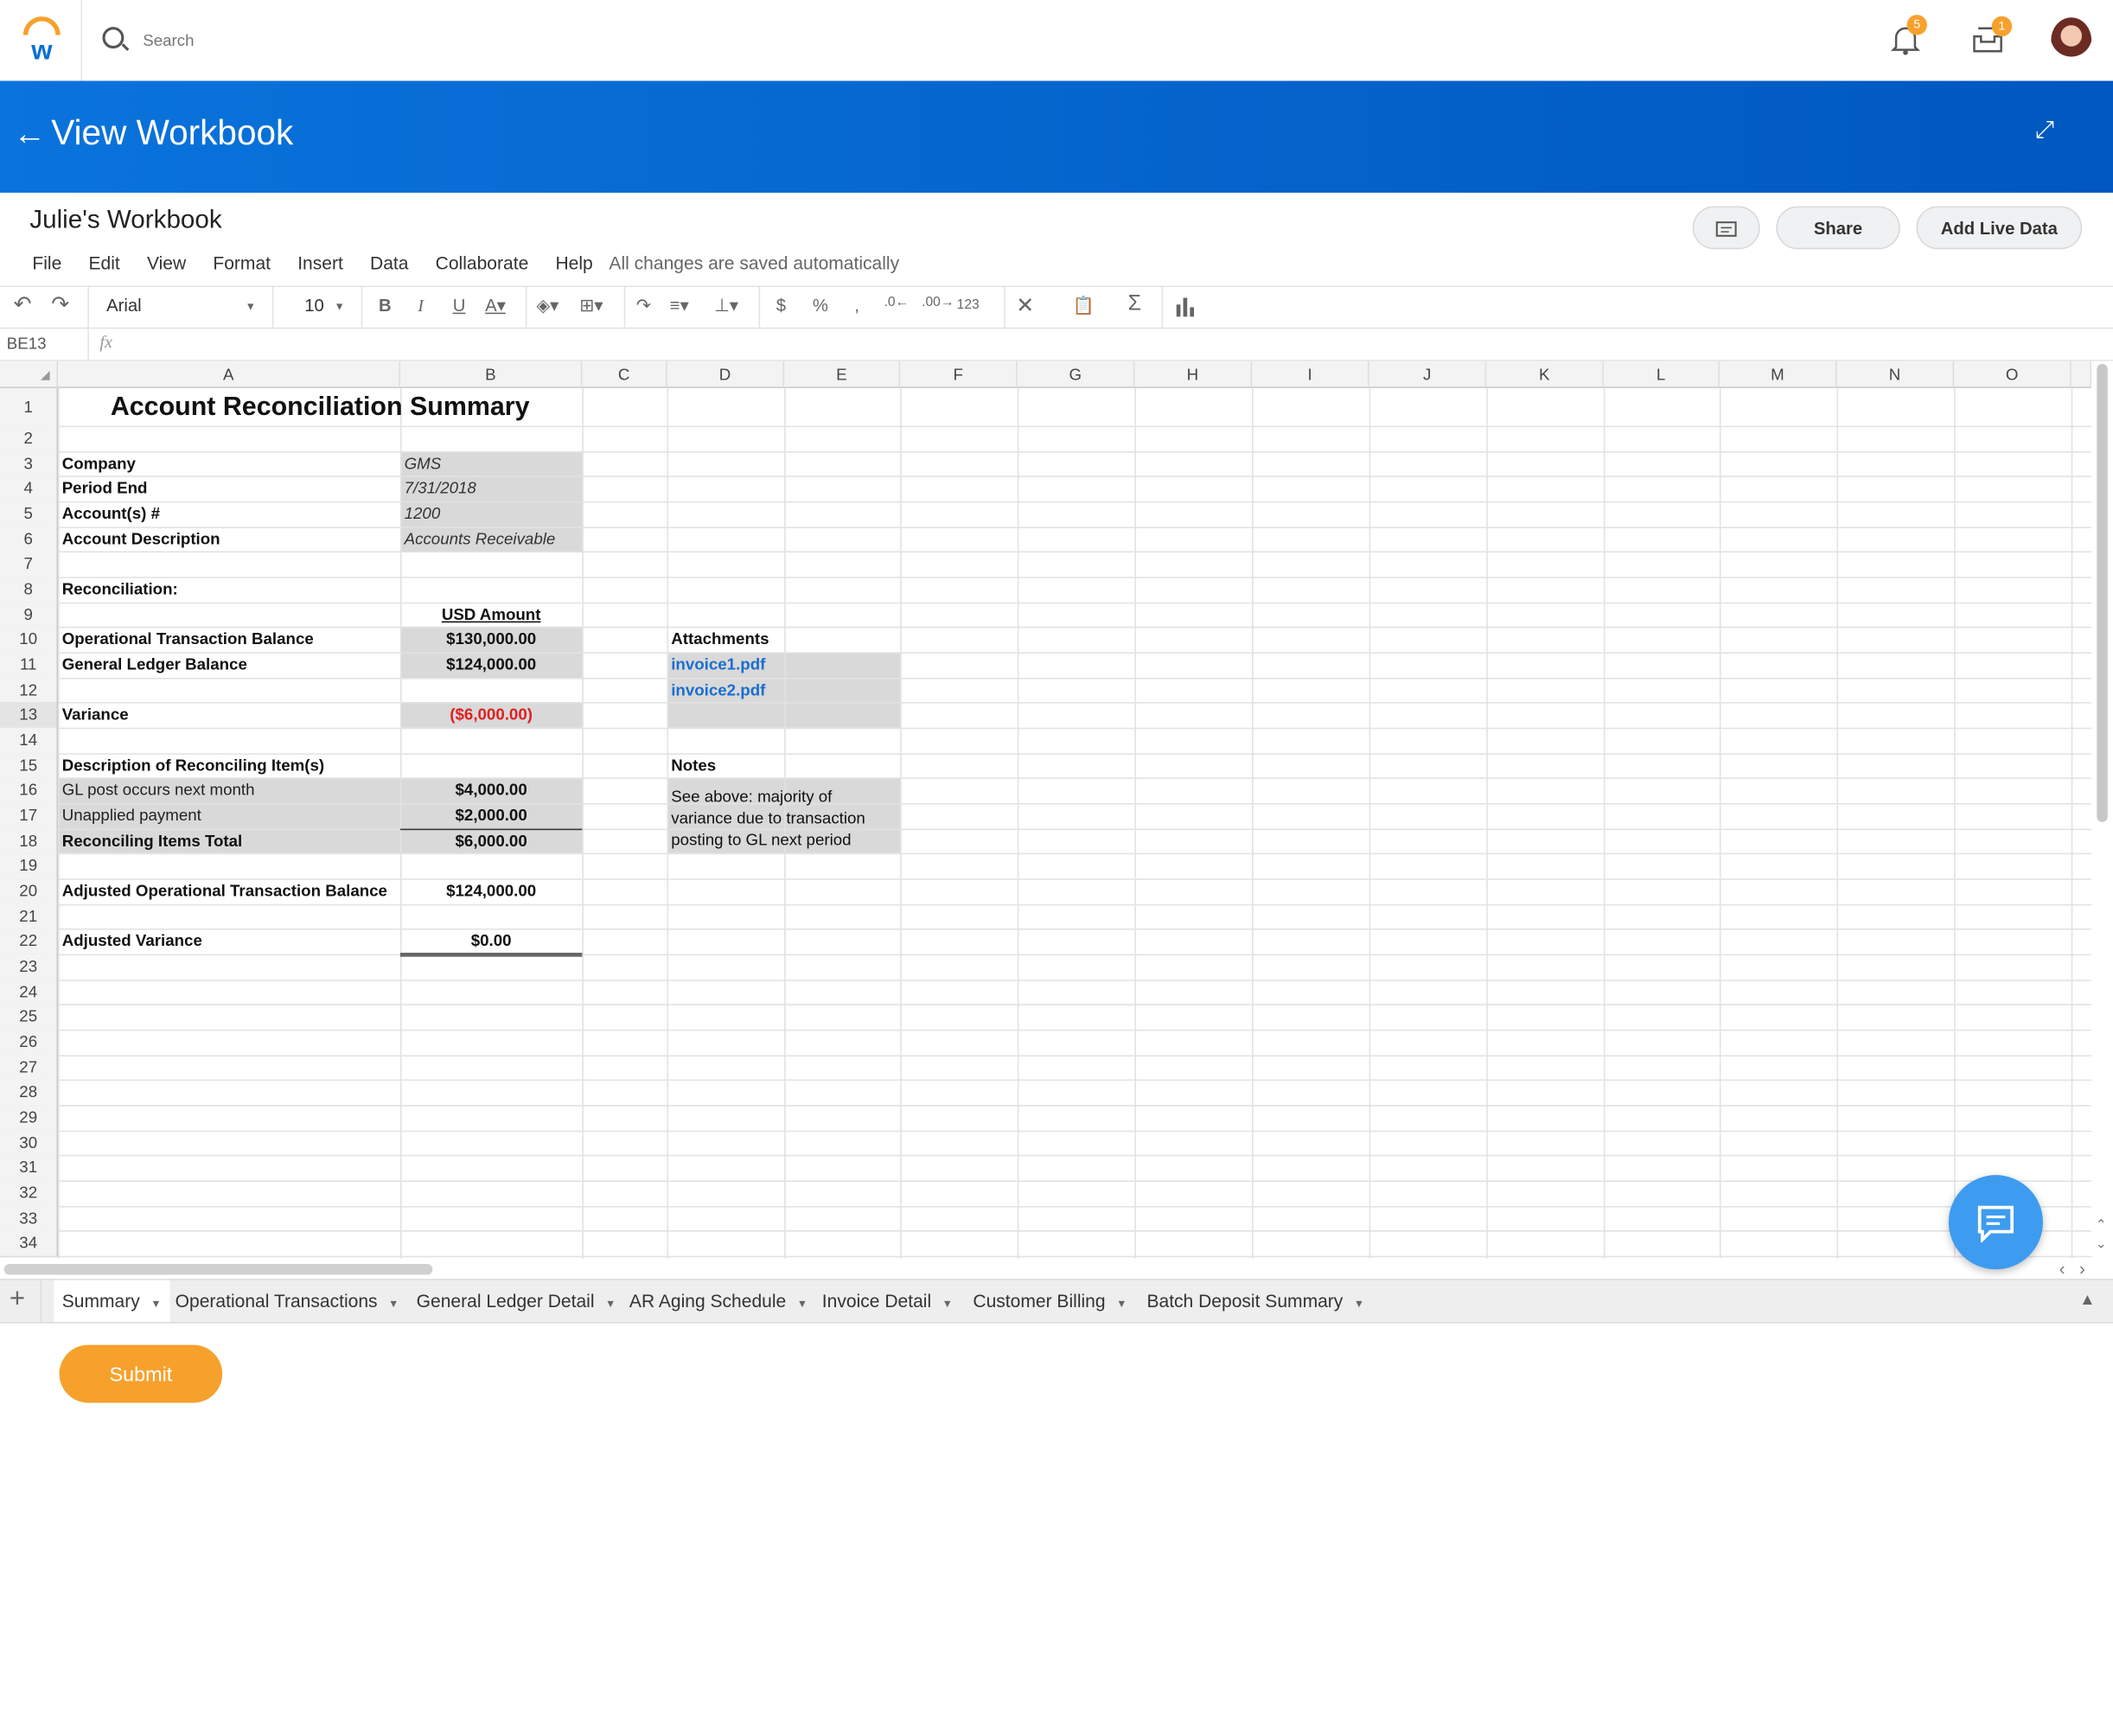  What do you see at coordinates (29, 741) in the screenshot?
I see `row-header: 14` at bounding box center [29, 741].